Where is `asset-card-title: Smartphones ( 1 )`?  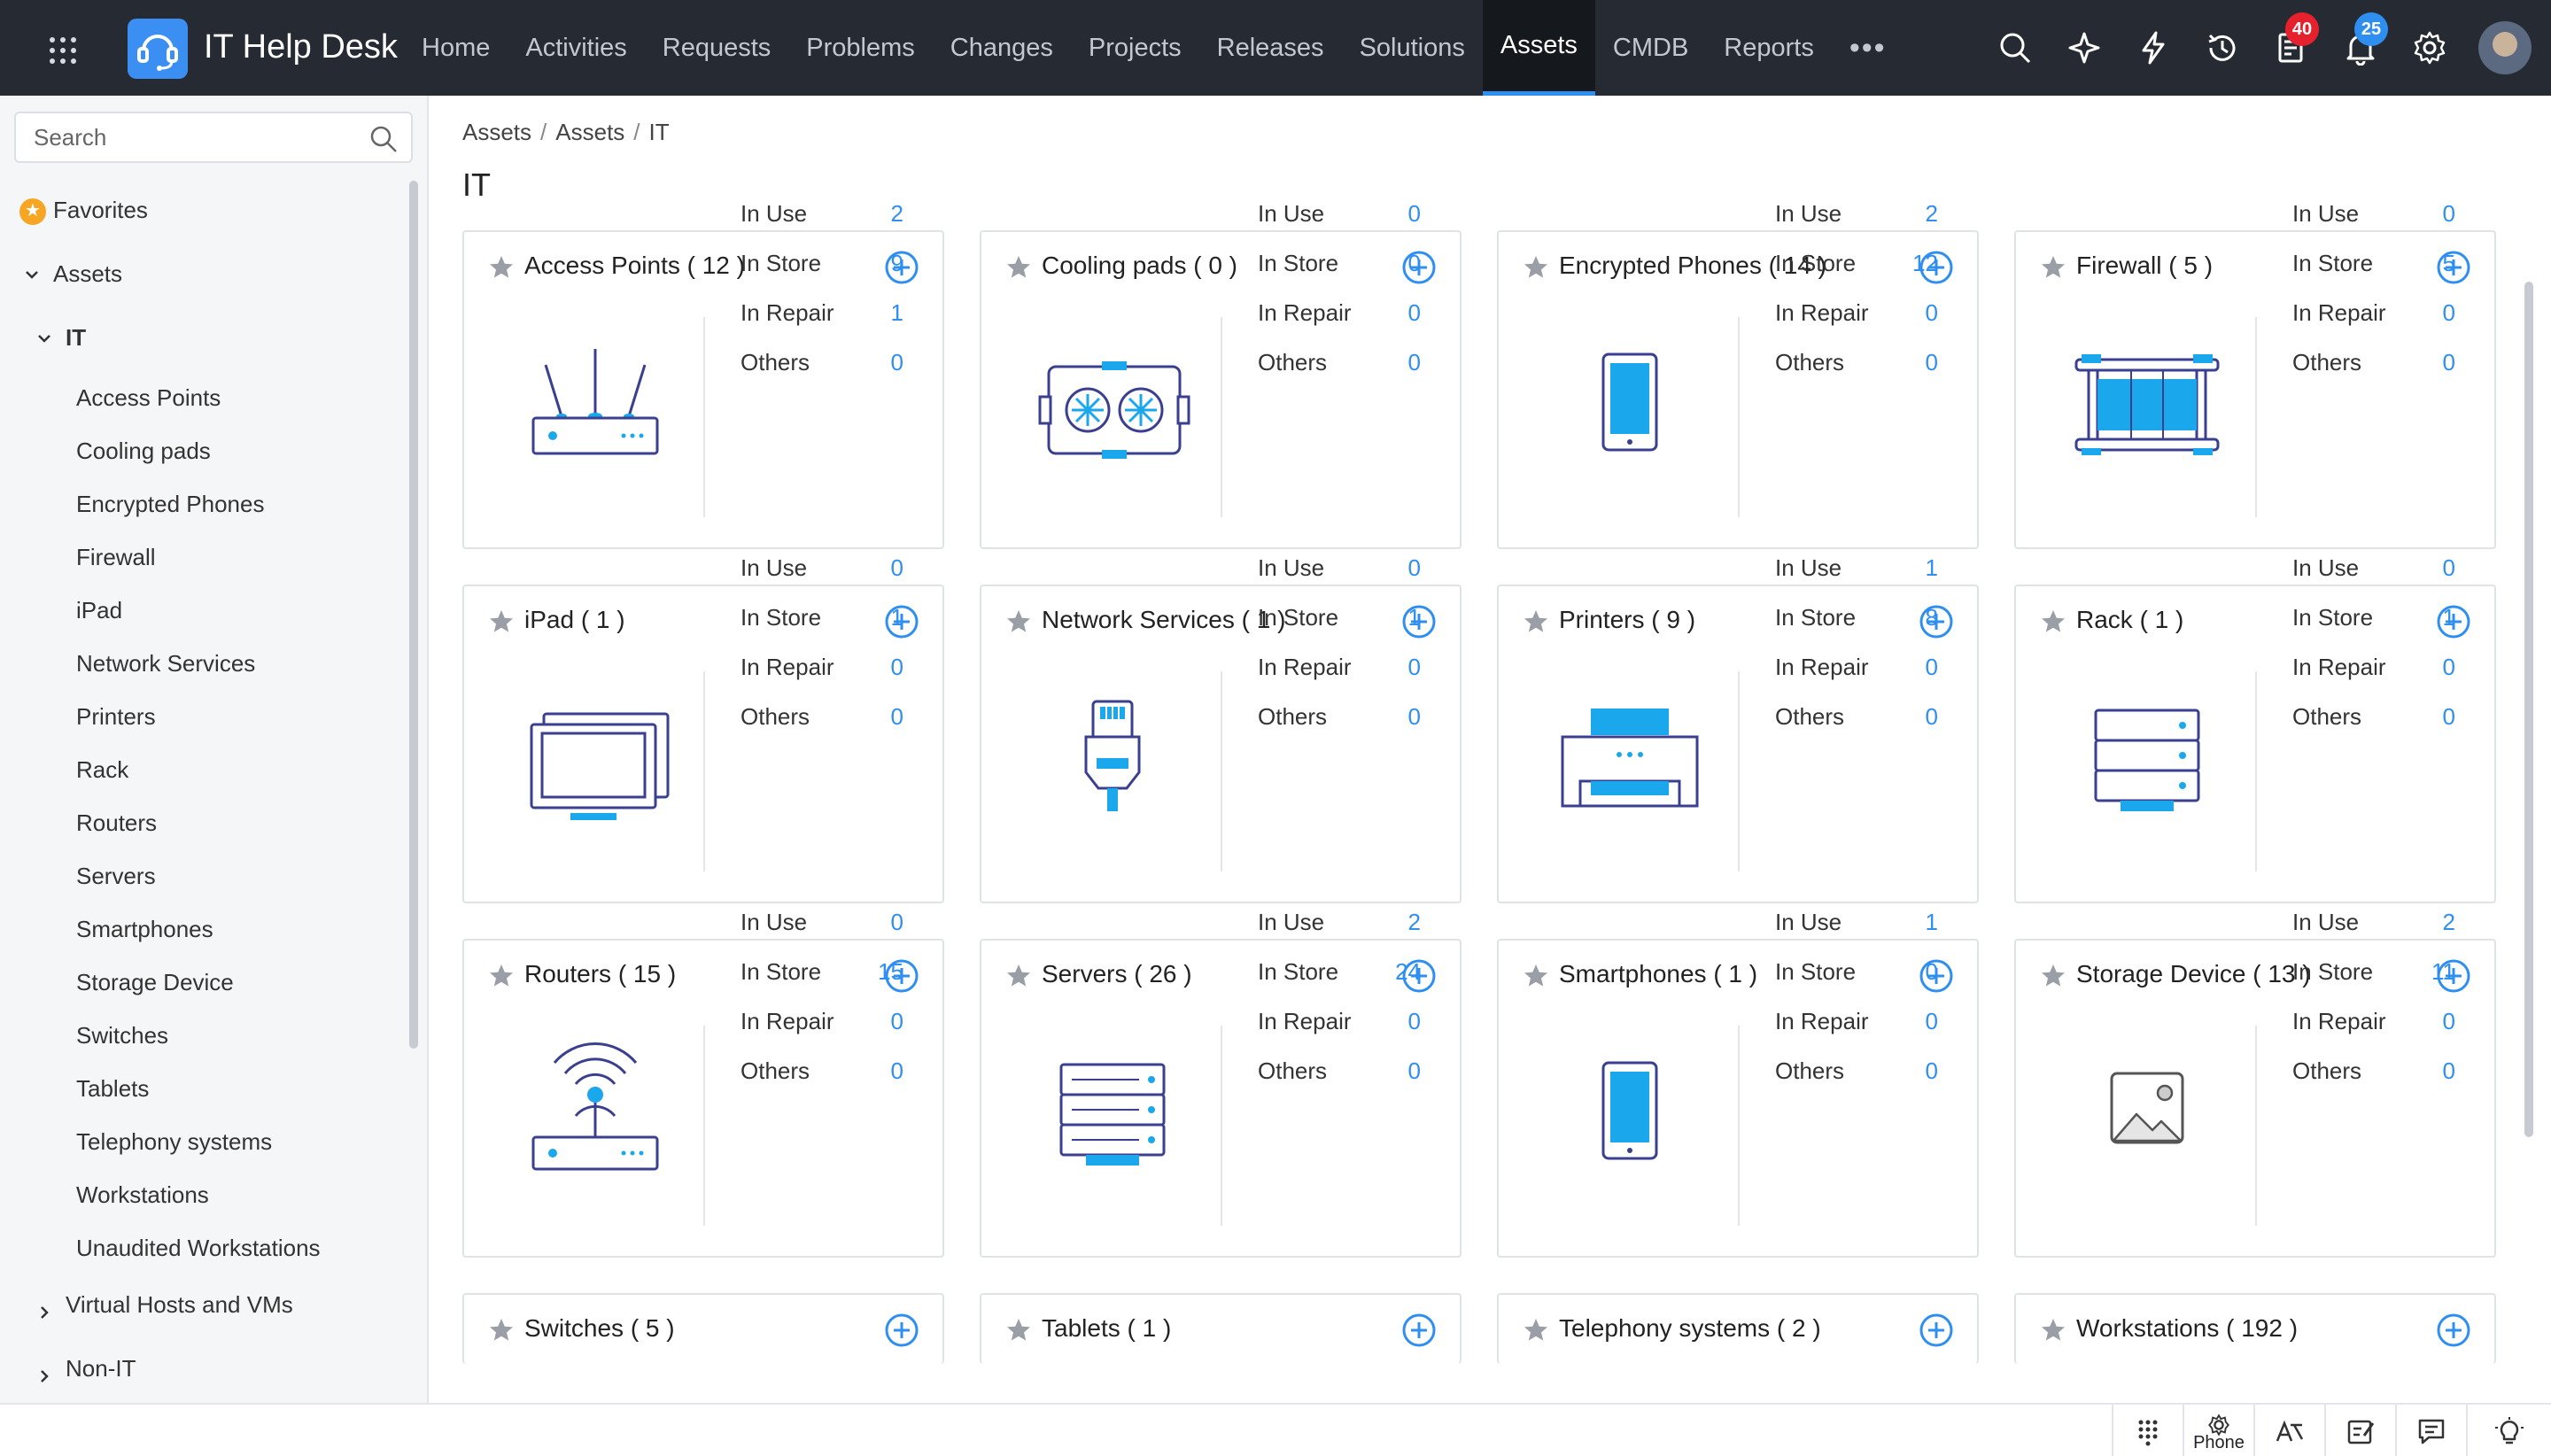
asset-card-title: Smartphones ( 1 ) is located at coordinates (1658, 974).